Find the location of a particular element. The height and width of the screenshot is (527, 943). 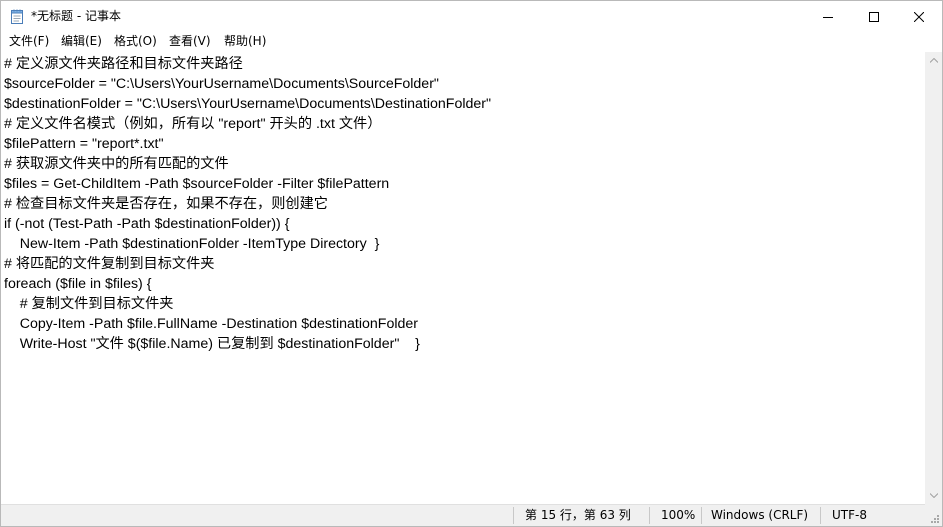

minimize-button is located at coordinates (828, 16).